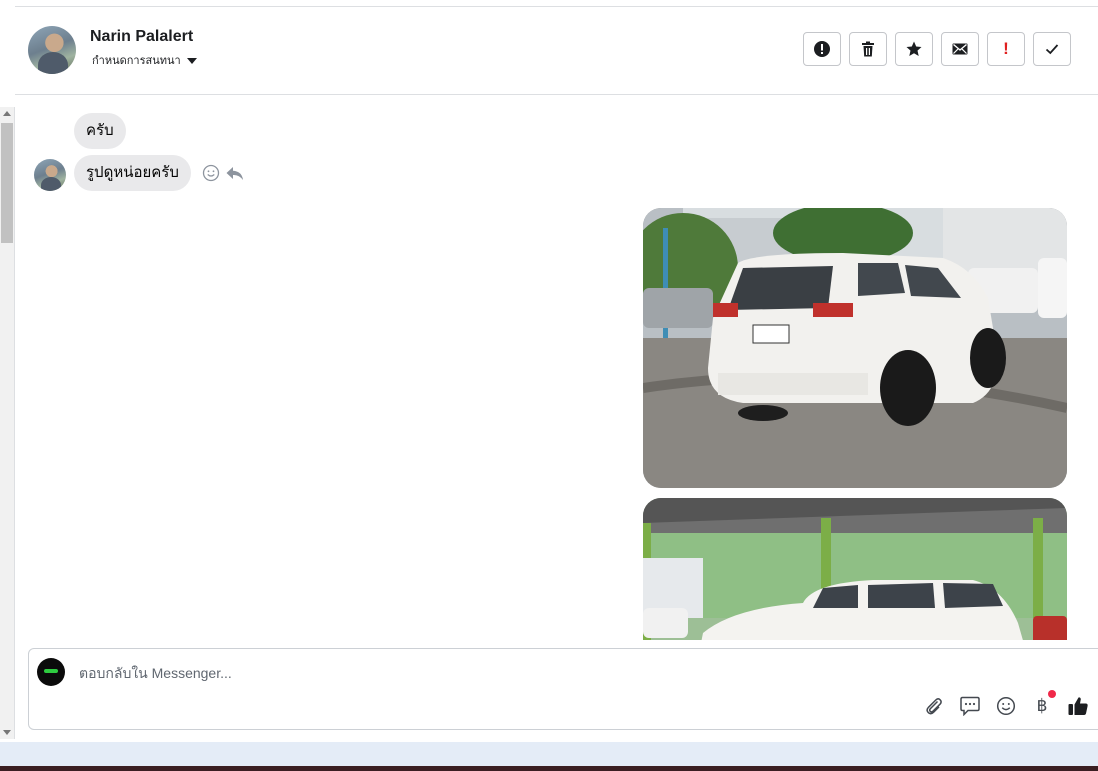 Image resolution: width=1098 pixels, height=771 pixels. Describe the element at coordinates (141, 37) in the screenshot. I see `contact-name: Narin Palalert` at that location.